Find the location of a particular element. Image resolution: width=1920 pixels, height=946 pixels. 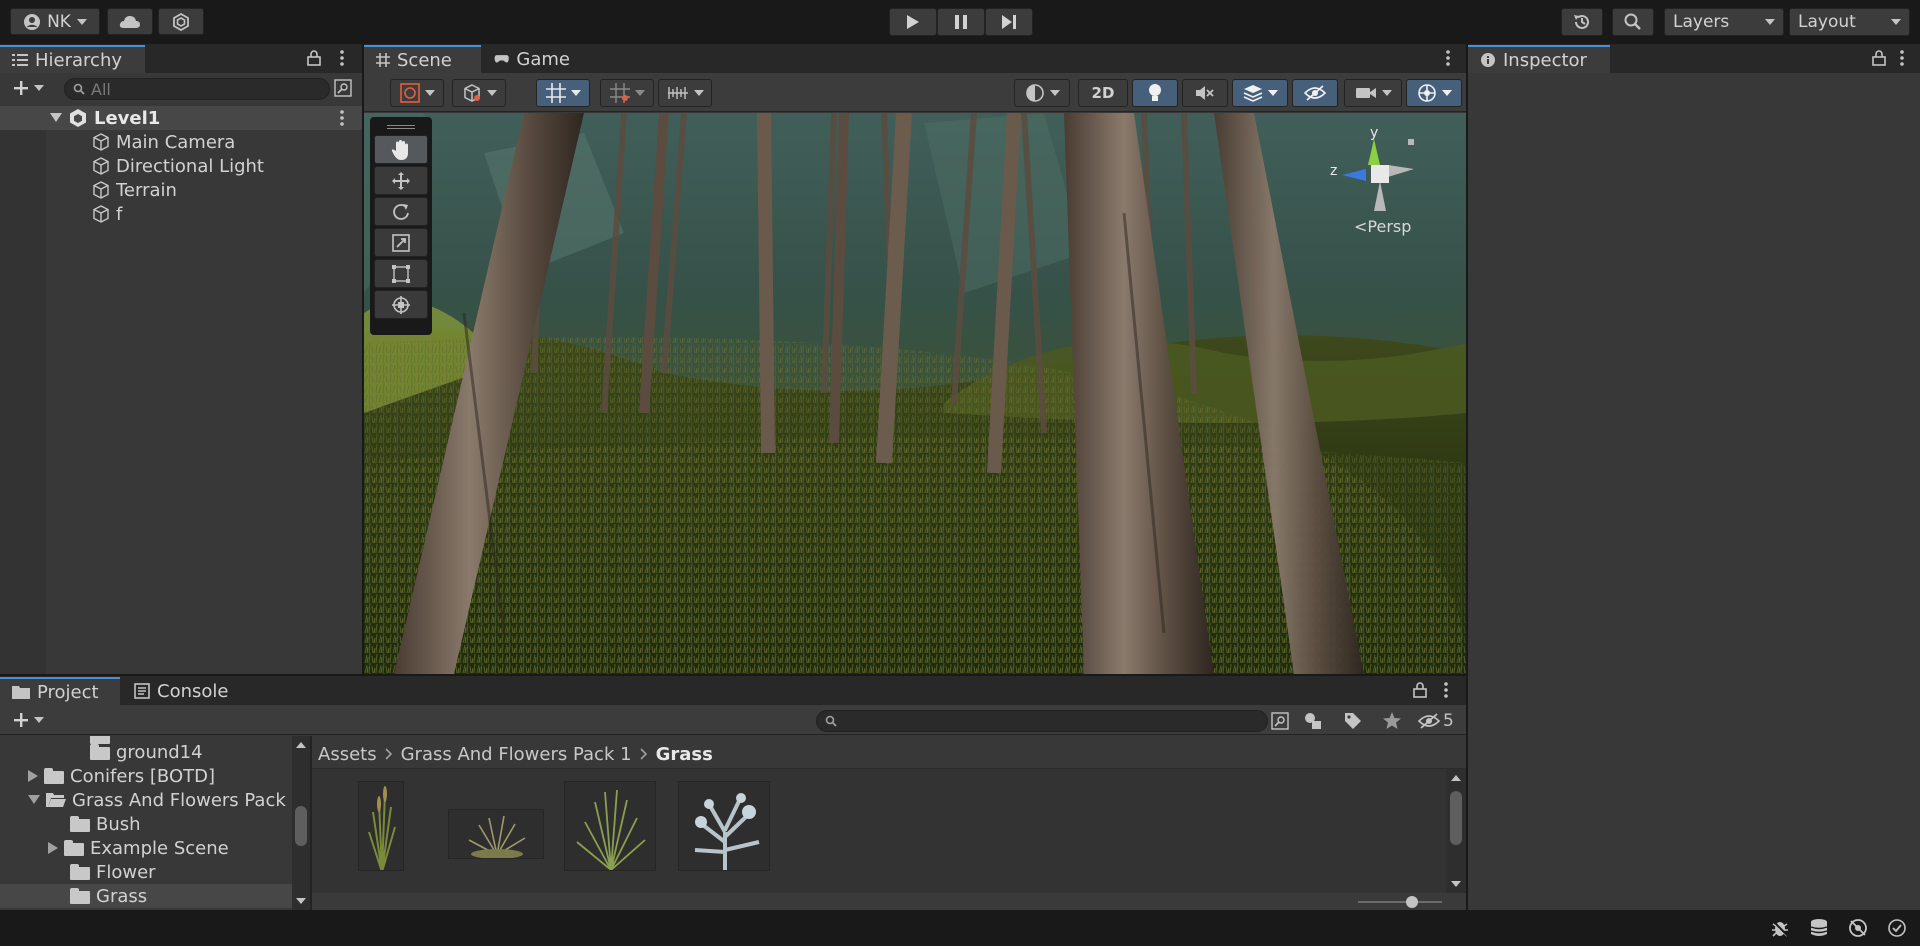

ruler-dropdown is located at coordinates (685, 93).